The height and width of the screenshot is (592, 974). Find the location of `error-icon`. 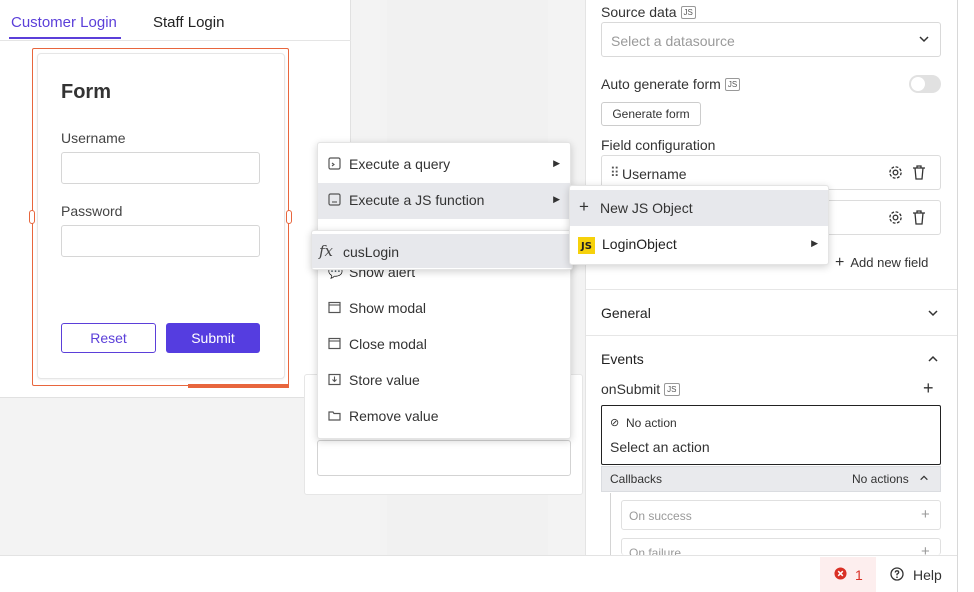

error-icon is located at coordinates (840, 573).